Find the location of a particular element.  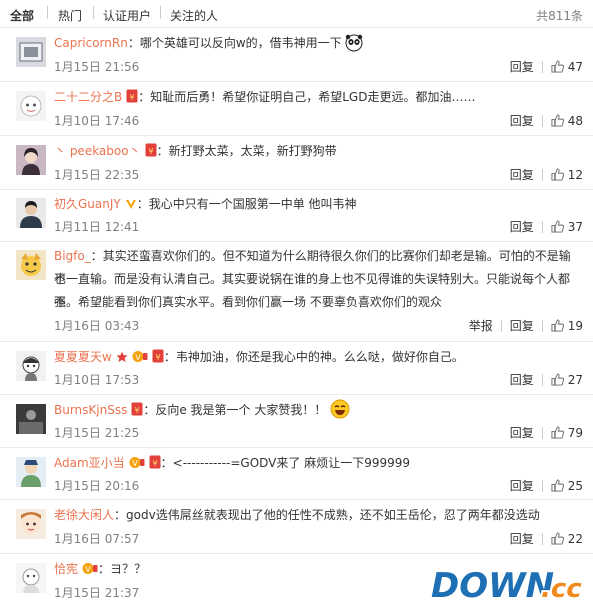

like-button: 25 is located at coordinates (567, 487).